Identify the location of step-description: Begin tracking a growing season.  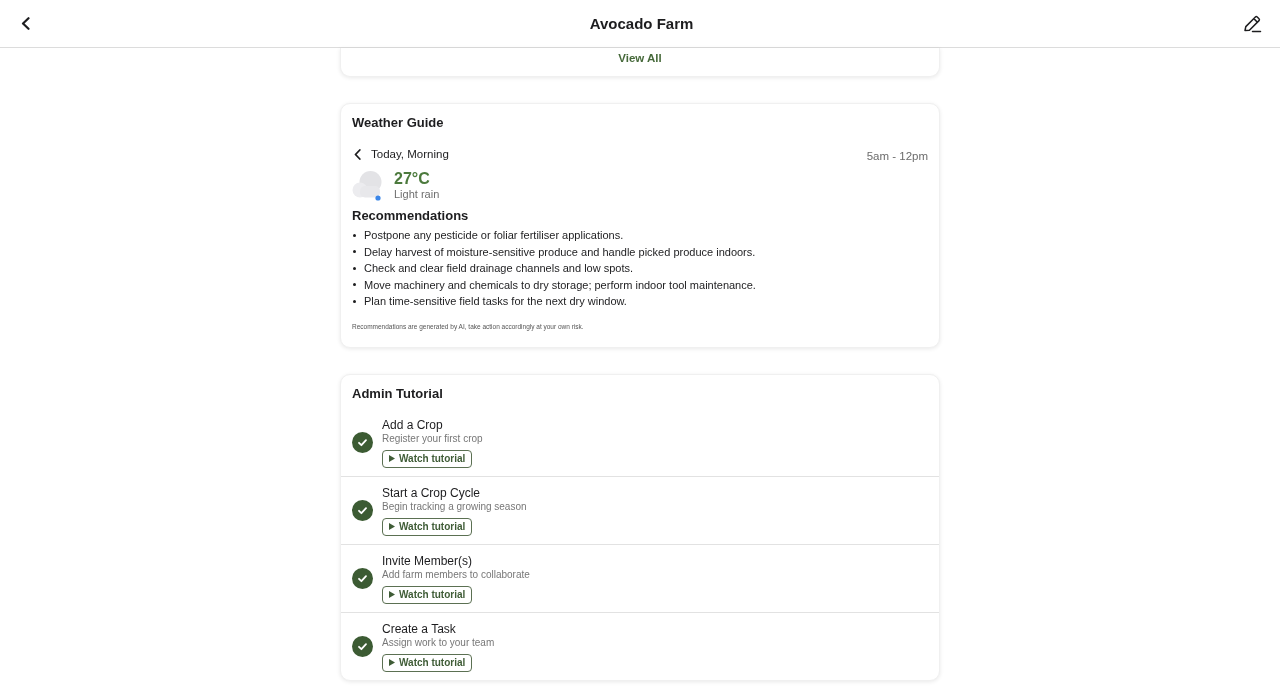
(454, 506).